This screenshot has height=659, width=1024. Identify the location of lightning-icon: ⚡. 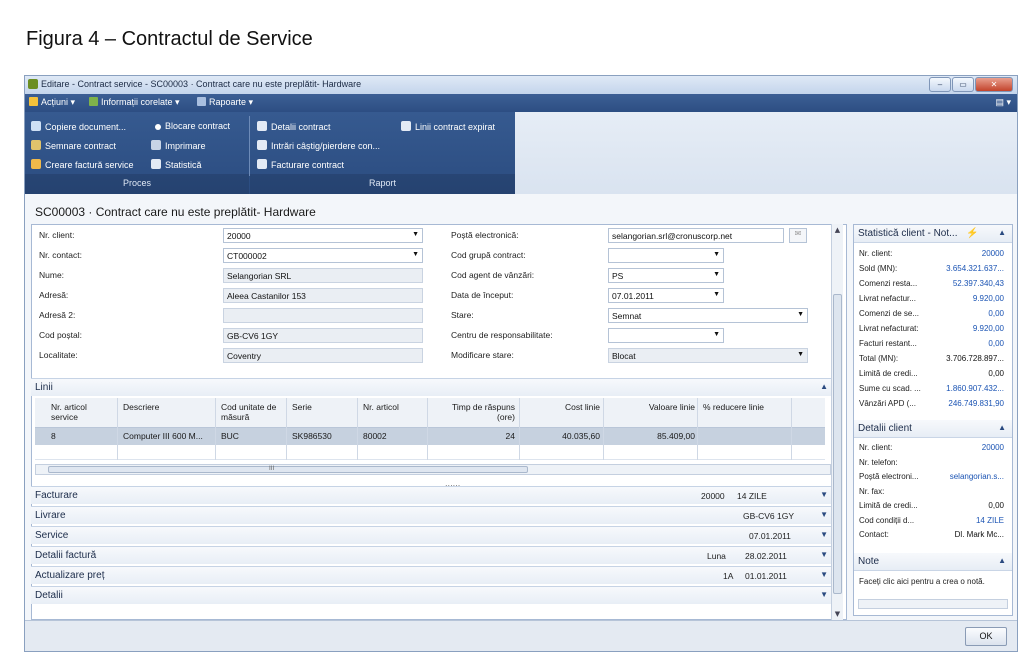
(972, 233).